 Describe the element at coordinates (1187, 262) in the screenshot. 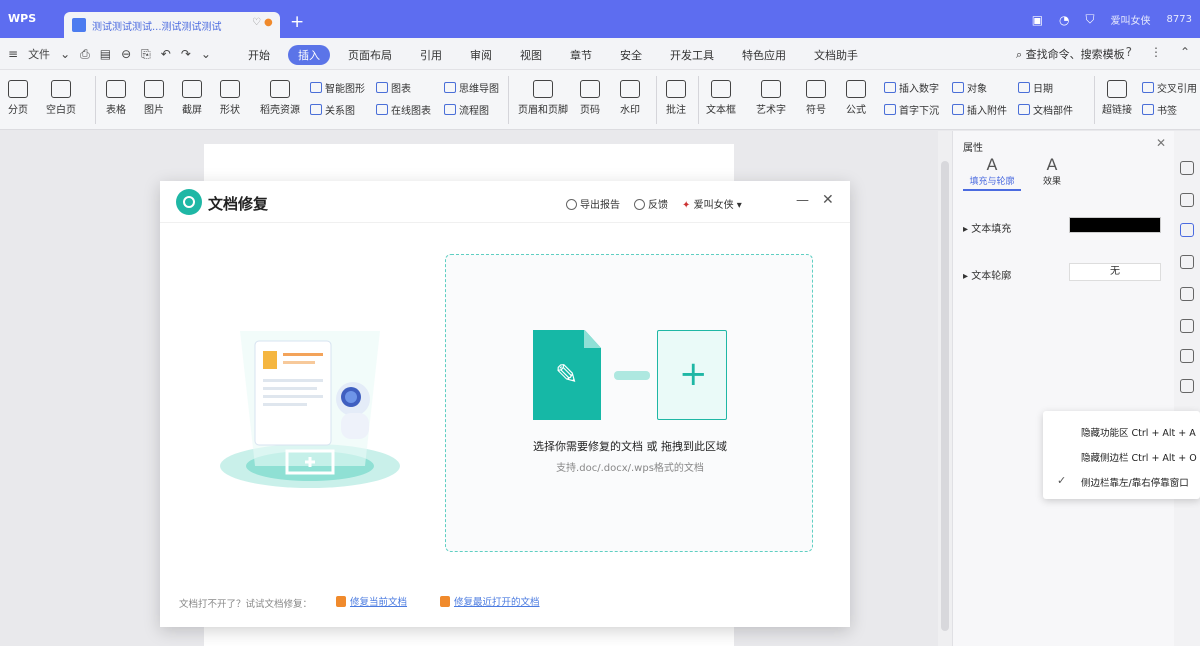

I see `library-icon` at that location.